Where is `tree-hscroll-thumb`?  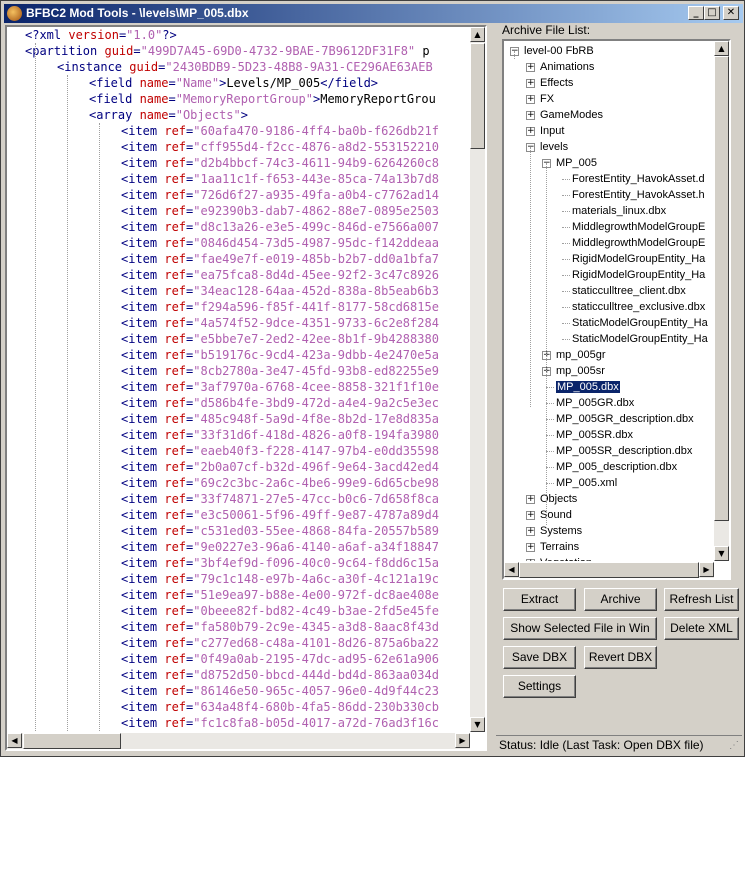 tree-hscroll-thumb is located at coordinates (609, 570).